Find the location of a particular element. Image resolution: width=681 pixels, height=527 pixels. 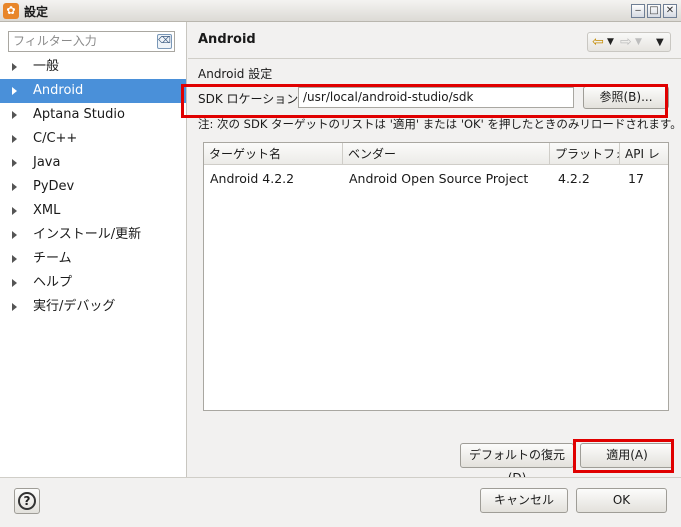

minimize-button: ‒ is located at coordinates (638, 11).